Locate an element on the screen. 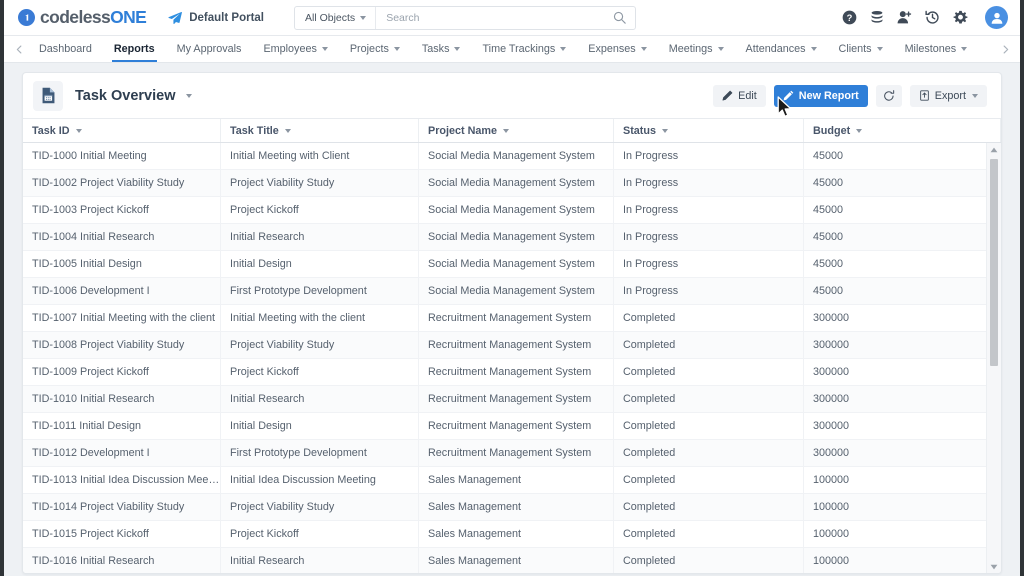 The height and width of the screenshot is (576, 1024). cell-task-title: Initial Design is located at coordinates (320, 264).